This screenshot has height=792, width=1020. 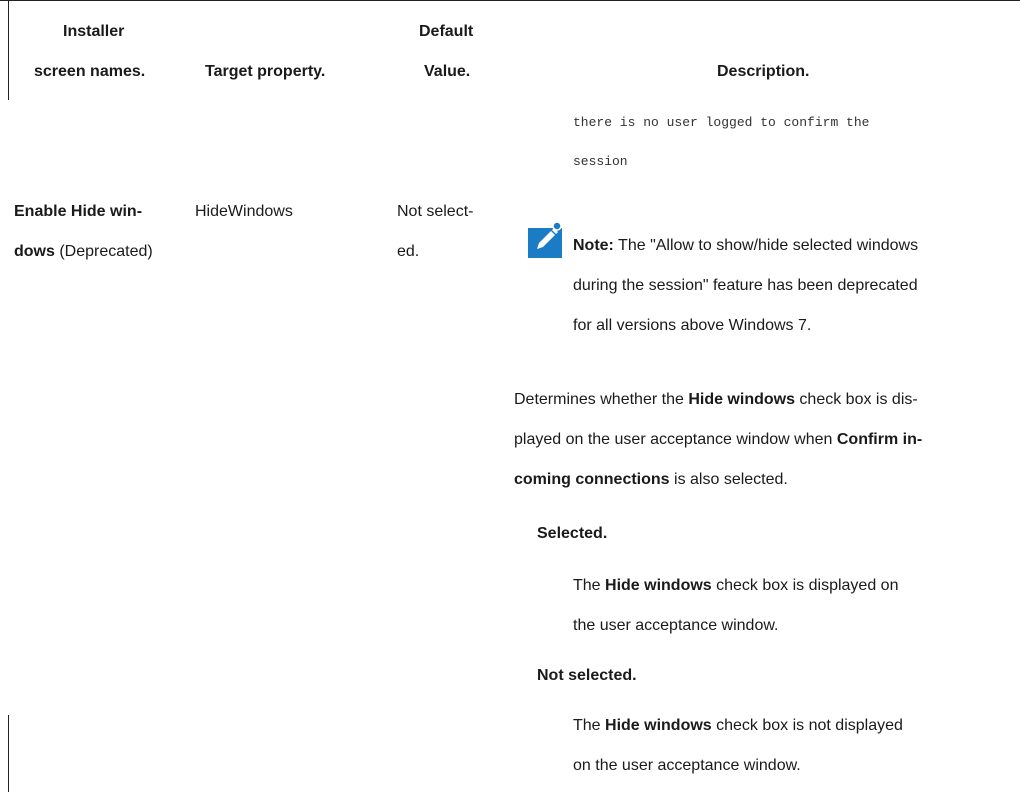 What do you see at coordinates (687, 765) in the screenshot?
I see `option-not-selected-line2: on the user acceptance window.` at bounding box center [687, 765].